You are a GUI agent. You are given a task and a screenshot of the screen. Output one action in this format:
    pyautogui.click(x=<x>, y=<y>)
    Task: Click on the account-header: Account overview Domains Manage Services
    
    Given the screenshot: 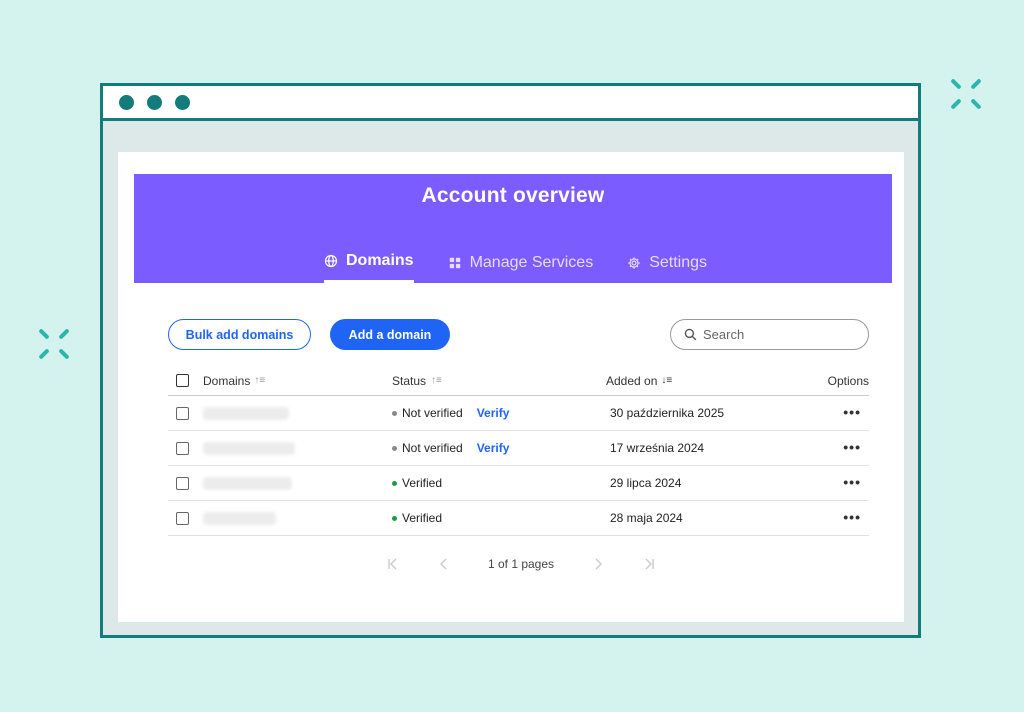 What is the action you would take?
    pyautogui.click(x=513, y=228)
    